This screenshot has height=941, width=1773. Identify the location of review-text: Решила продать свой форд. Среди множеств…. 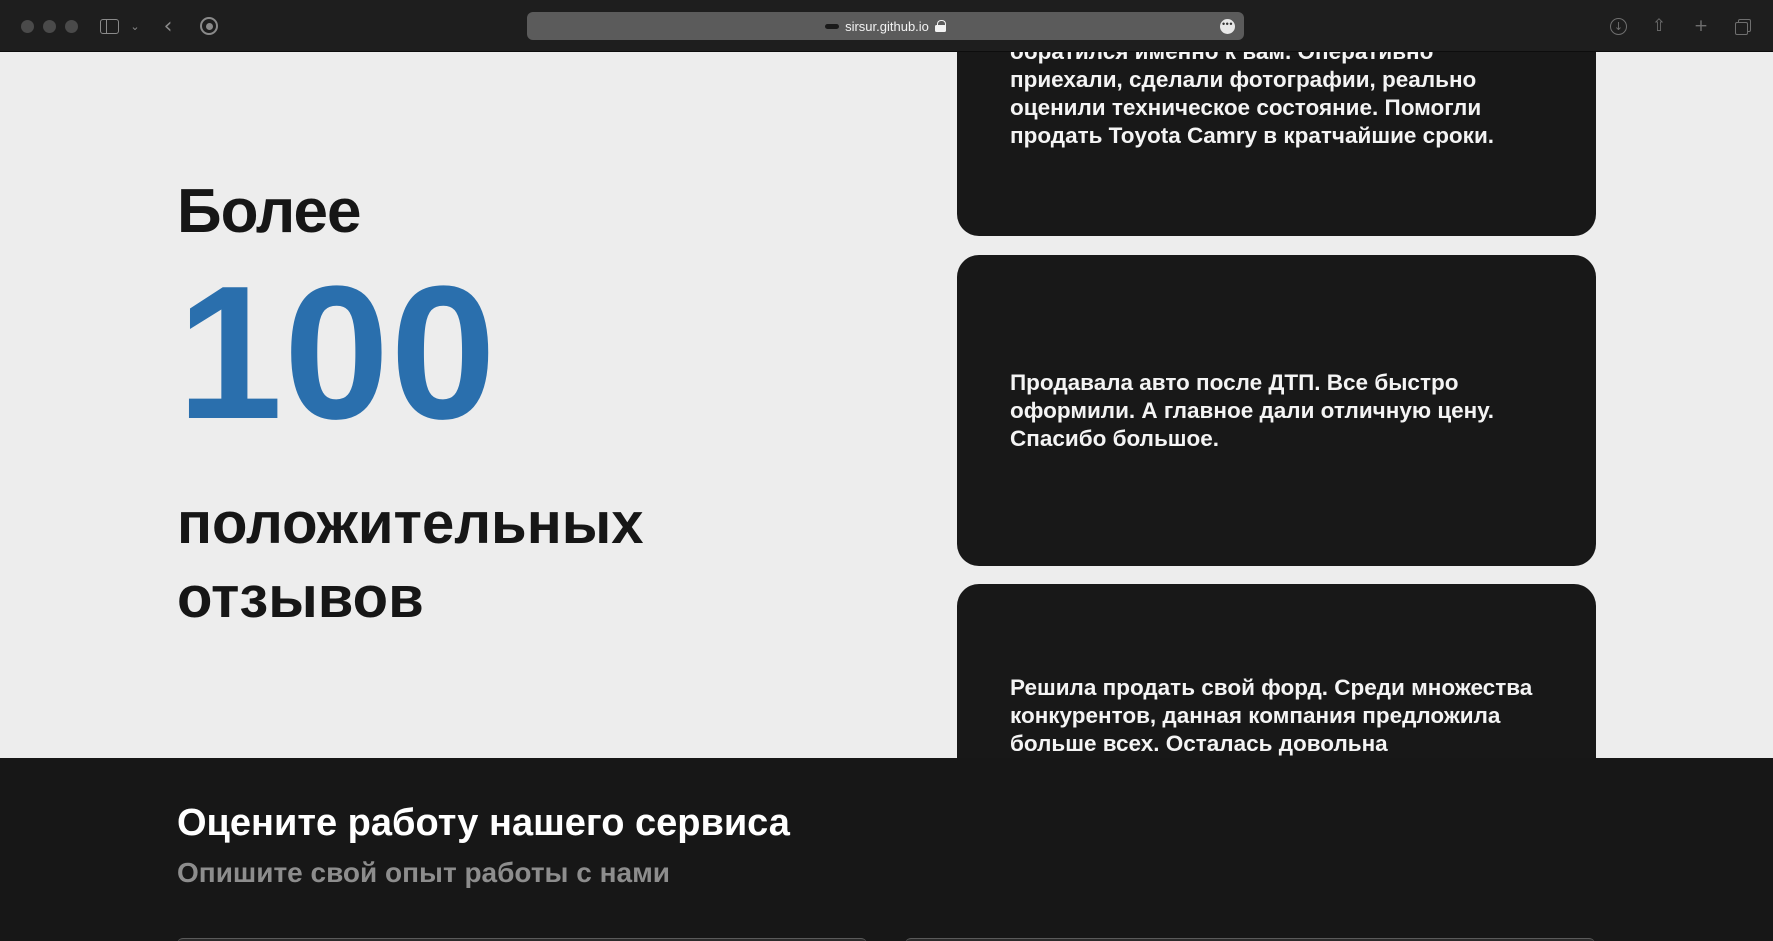
(1271, 715).